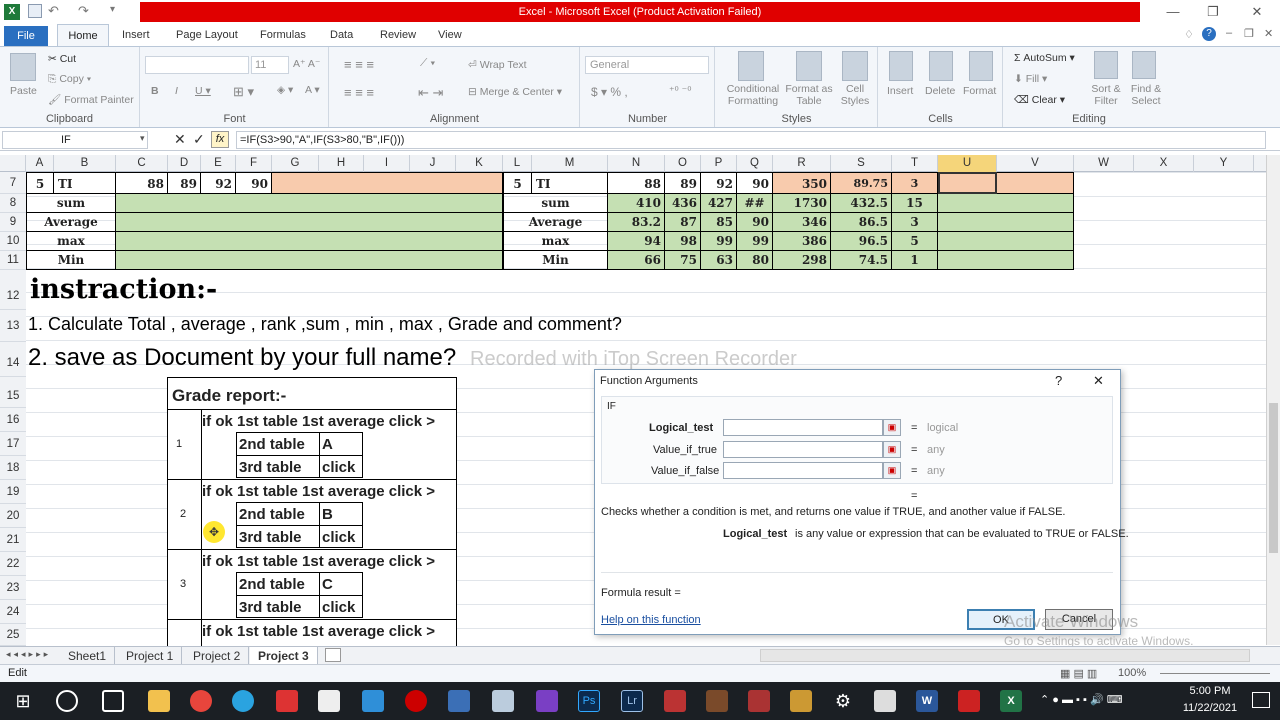  Describe the element at coordinates (1268, 33) in the screenshot. I see `wb-close-icon: ✕` at that location.